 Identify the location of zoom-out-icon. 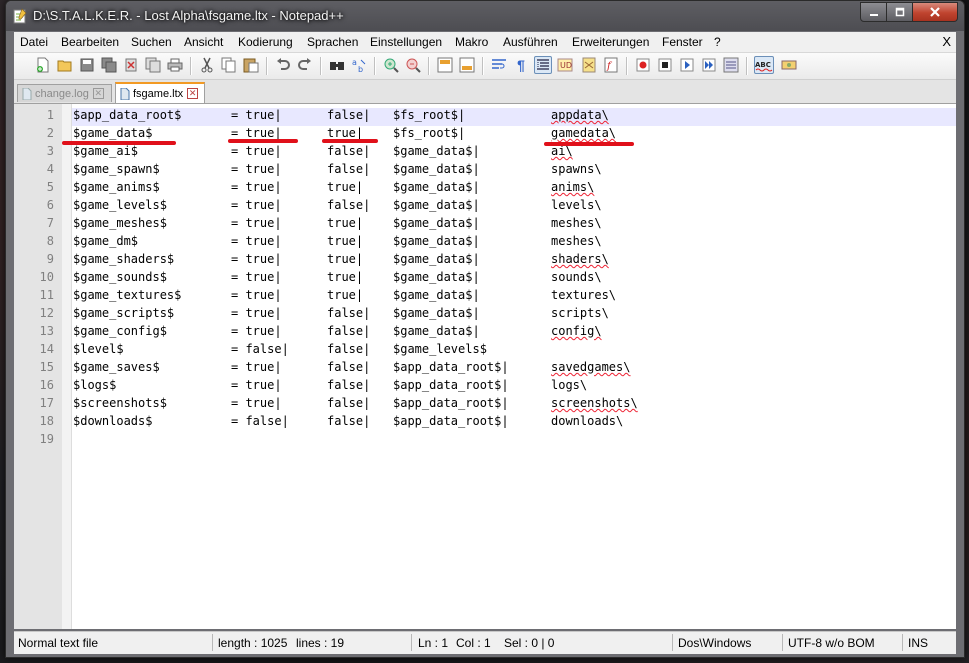
(413, 65).